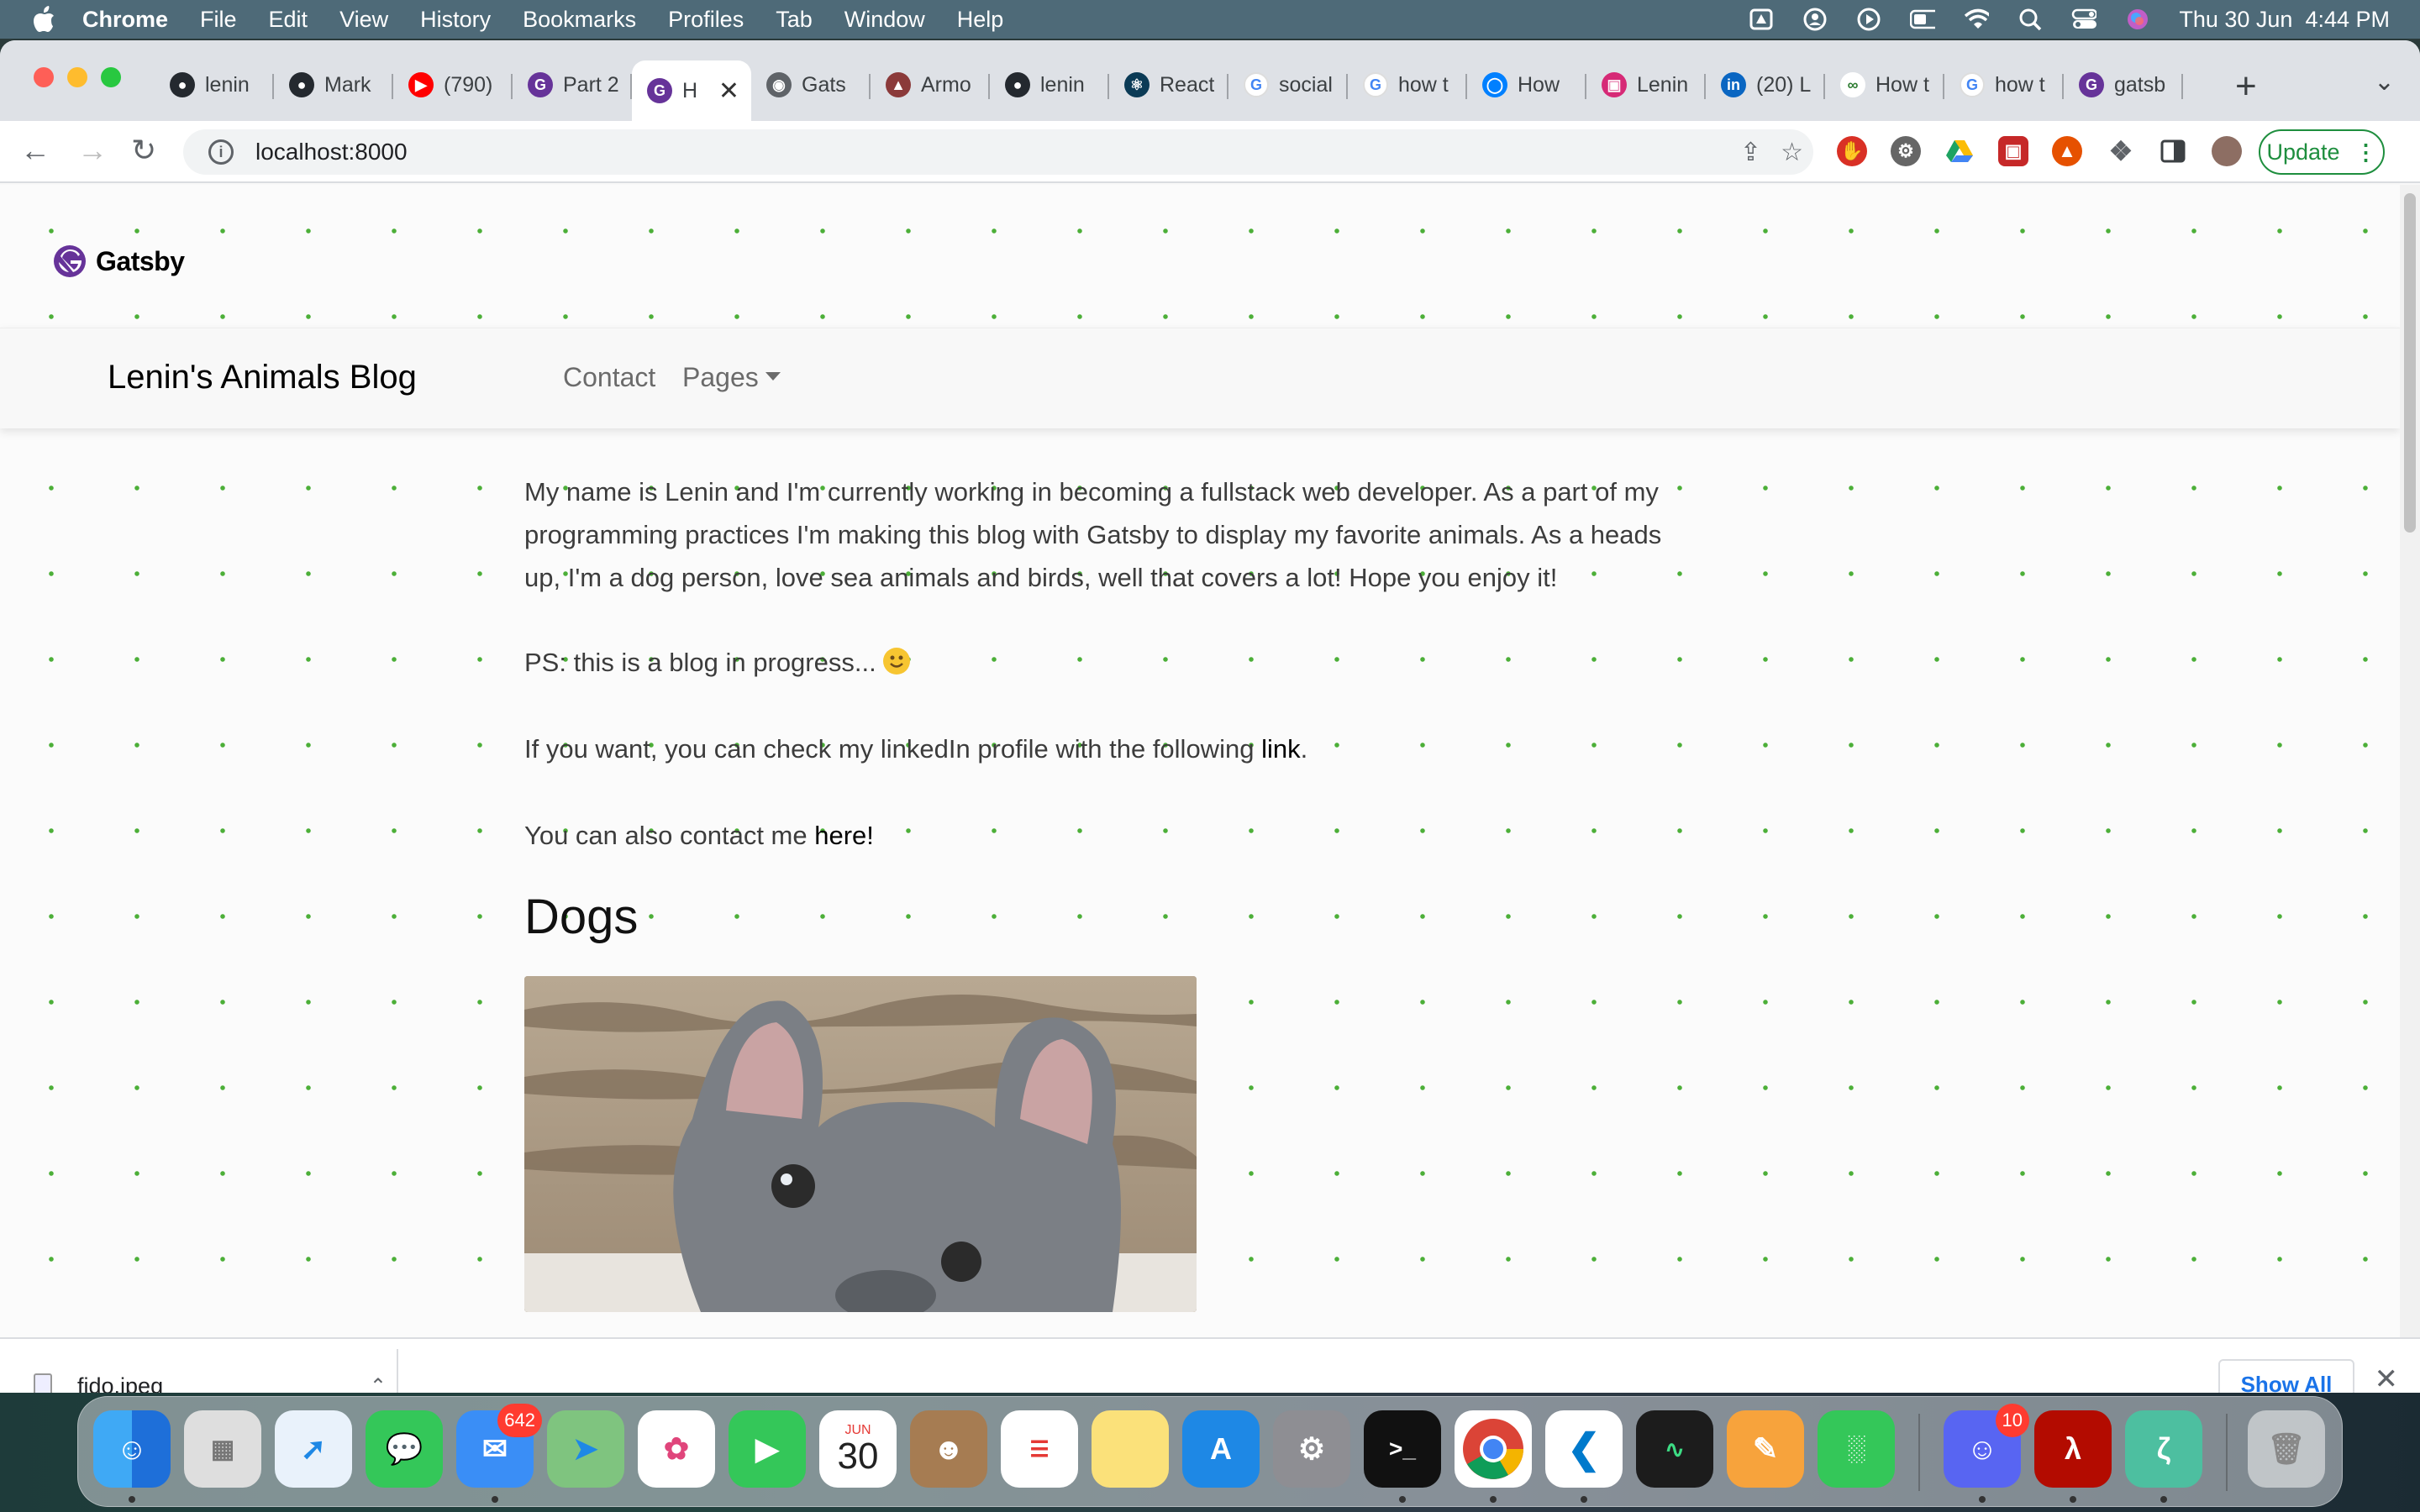  Describe the element at coordinates (2173, 151) in the screenshot. I see `side-panel-icon` at that location.